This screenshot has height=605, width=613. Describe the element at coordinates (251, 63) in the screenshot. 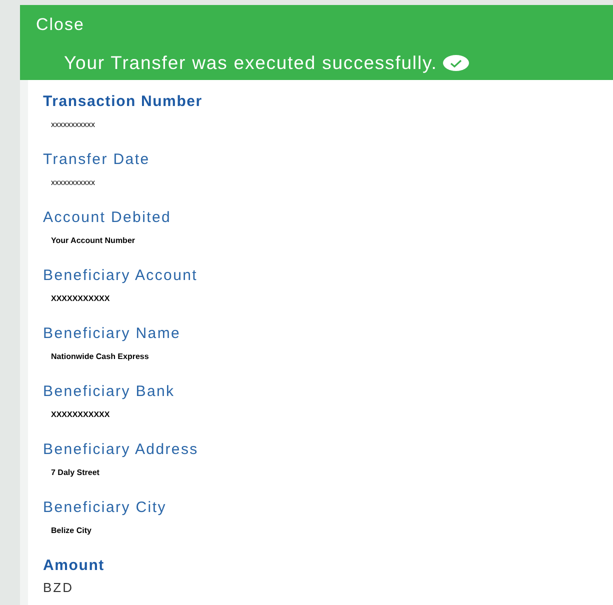

I see `success-message: Your Transfer was executed successfully.` at that location.